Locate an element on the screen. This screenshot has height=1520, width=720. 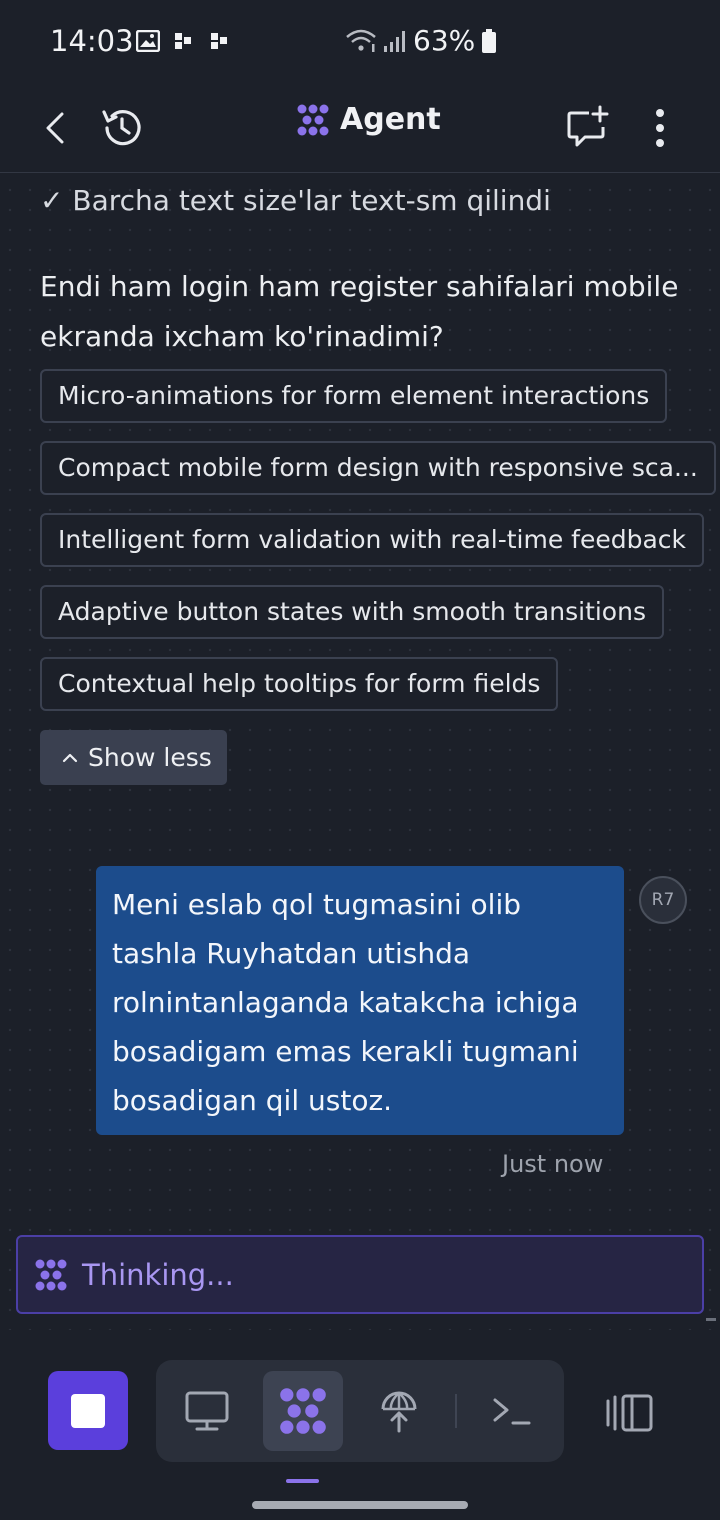
home-indicator is located at coordinates (360, 1505).